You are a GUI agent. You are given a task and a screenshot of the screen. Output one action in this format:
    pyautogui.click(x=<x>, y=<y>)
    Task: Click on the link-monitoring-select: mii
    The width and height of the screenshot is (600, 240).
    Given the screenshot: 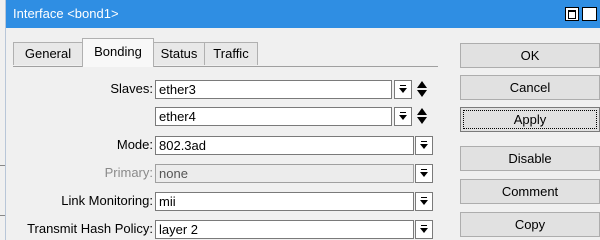 What is the action you would take?
    pyautogui.click(x=284, y=201)
    